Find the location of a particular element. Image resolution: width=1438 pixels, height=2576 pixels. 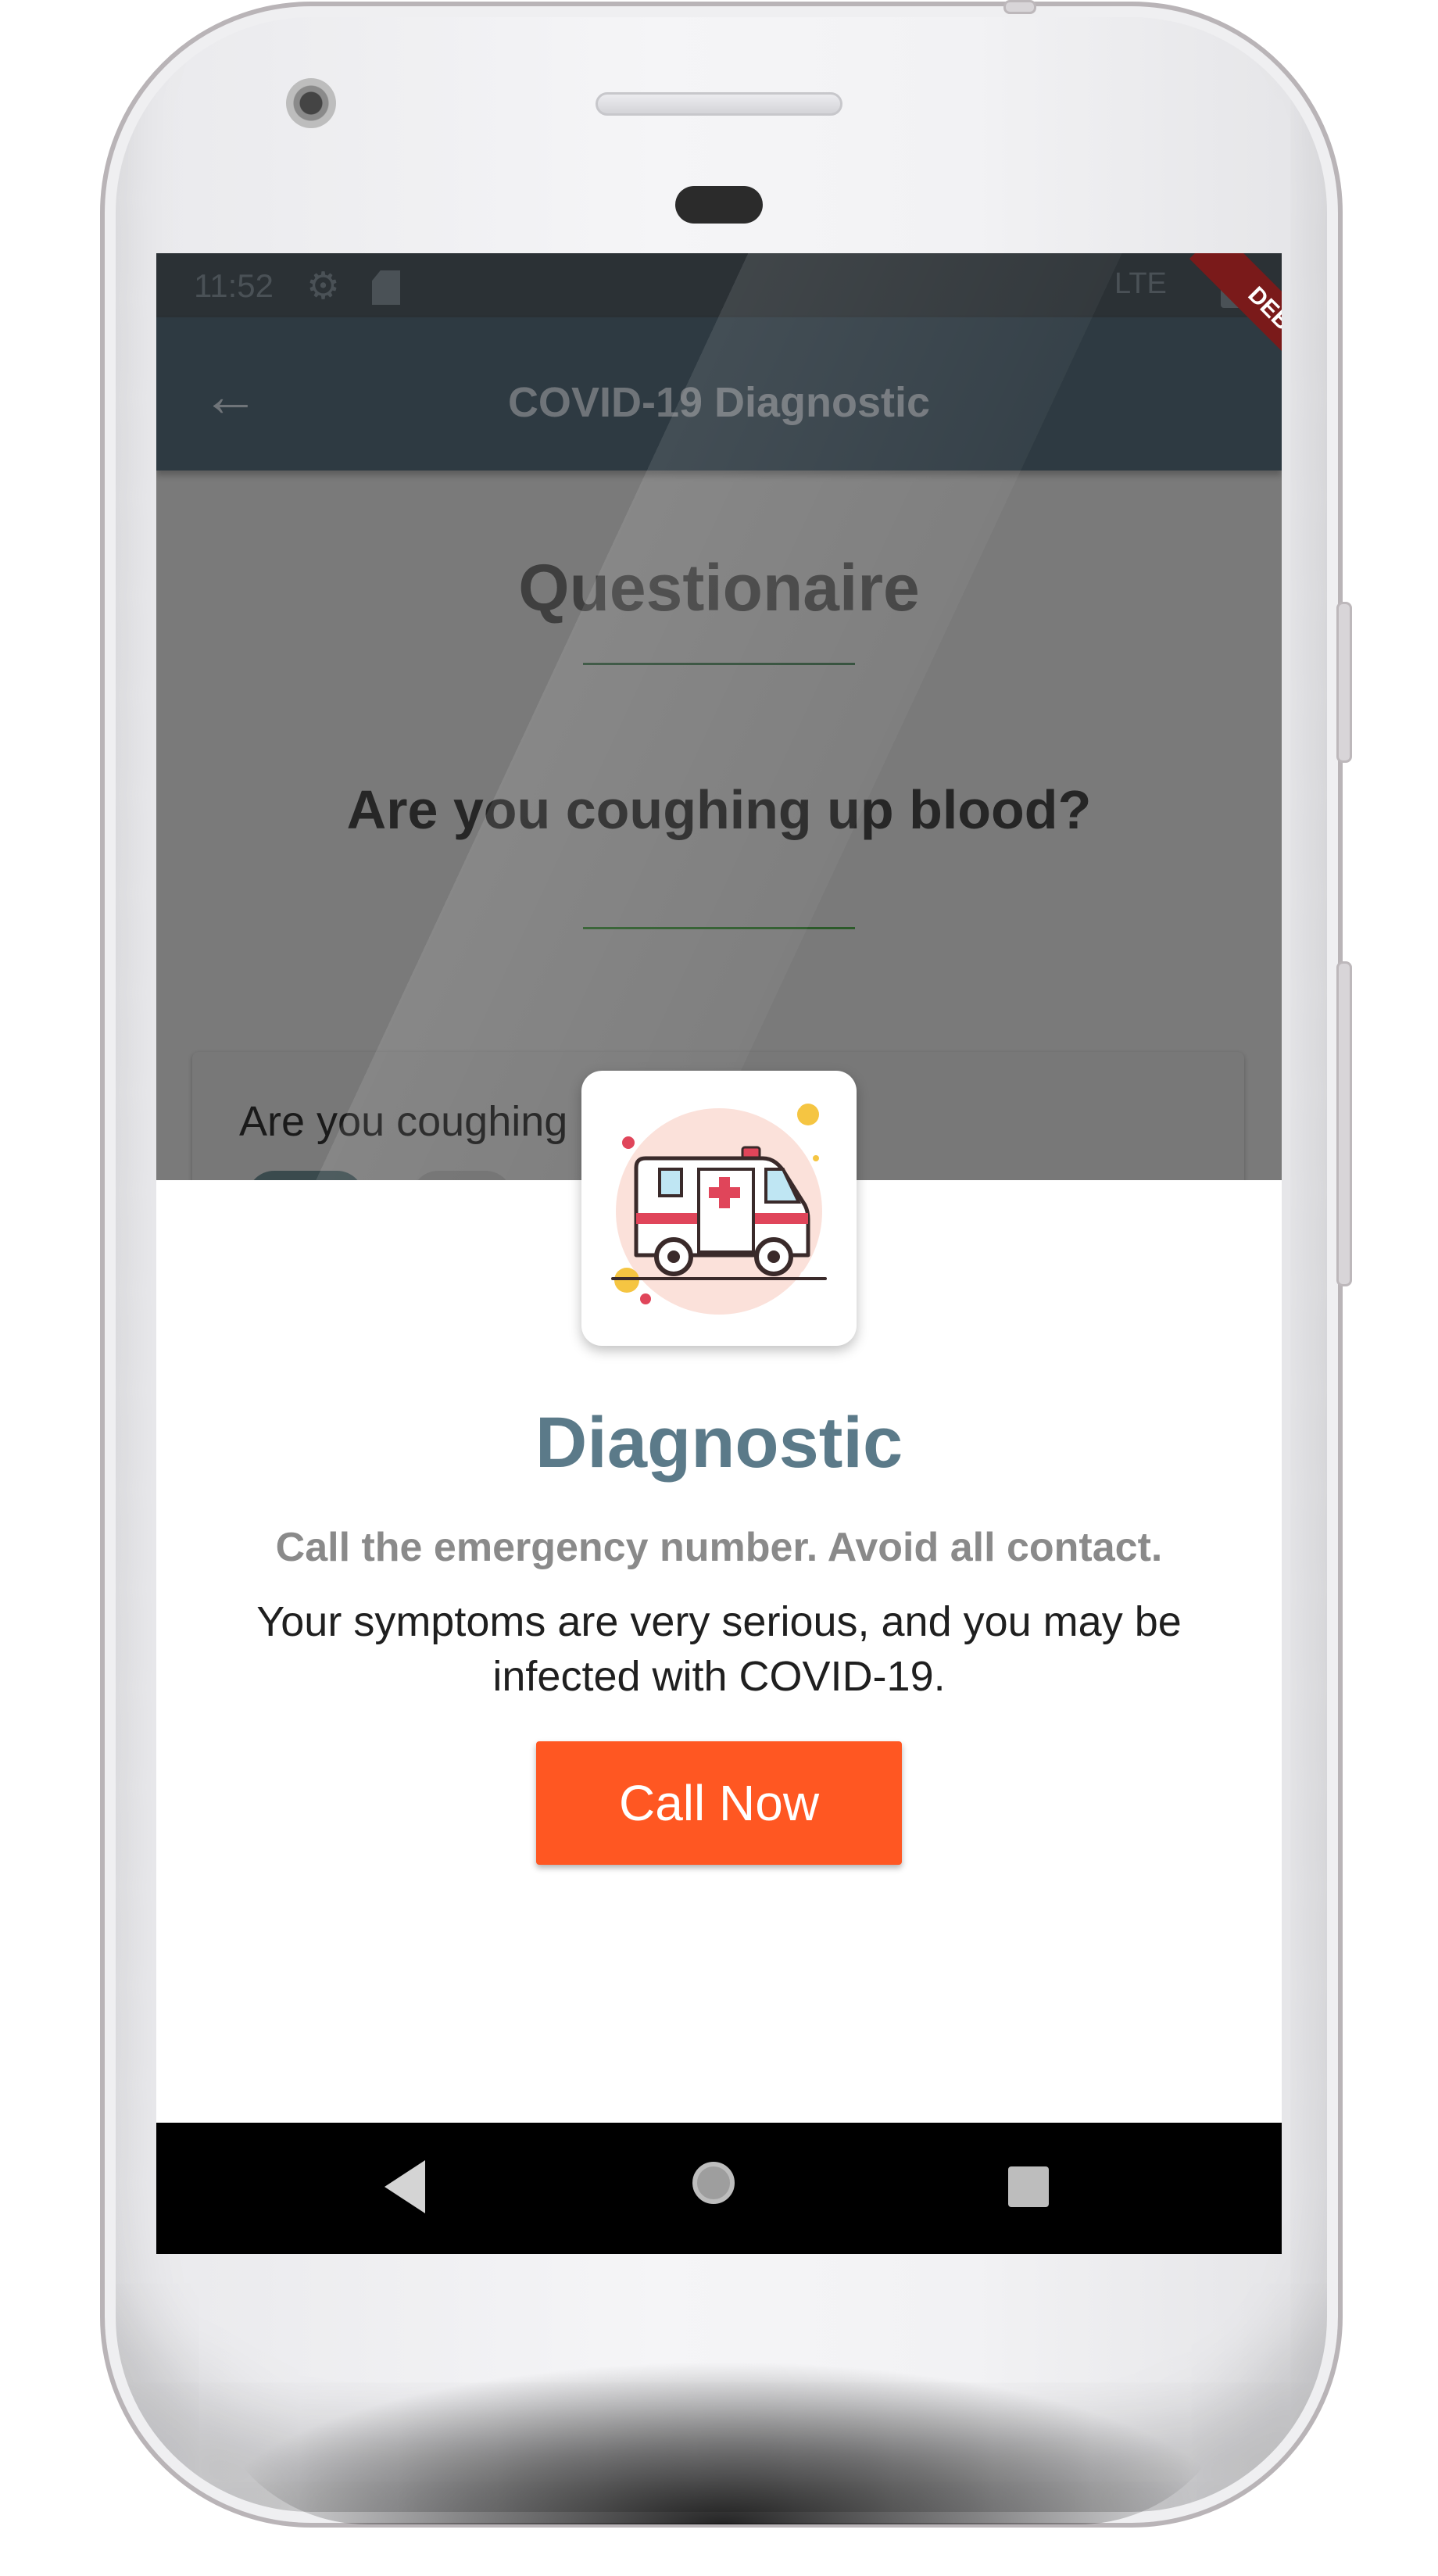

power-button is located at coordinates (1344, 682).